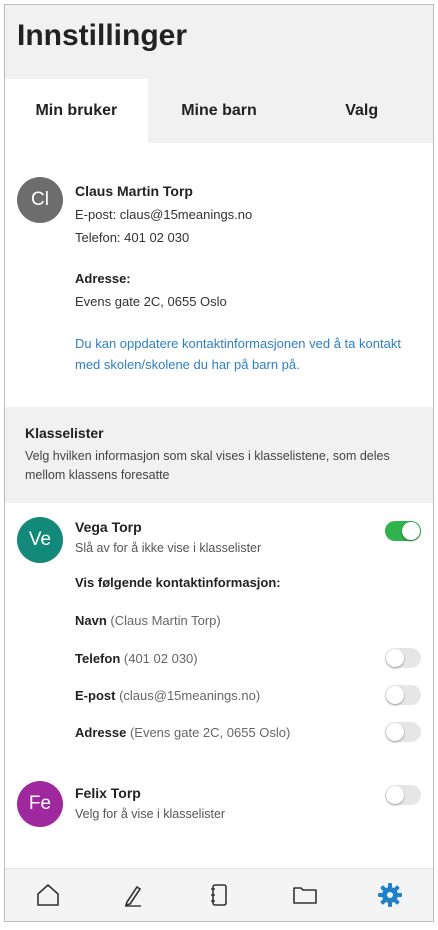 This screenshot has width=438, height=930. What do you see at coordinates (164, 214) in the screenshot?
I see `profile-email: E-post: claus@15meanings.no` at bounding box center [164, 214].